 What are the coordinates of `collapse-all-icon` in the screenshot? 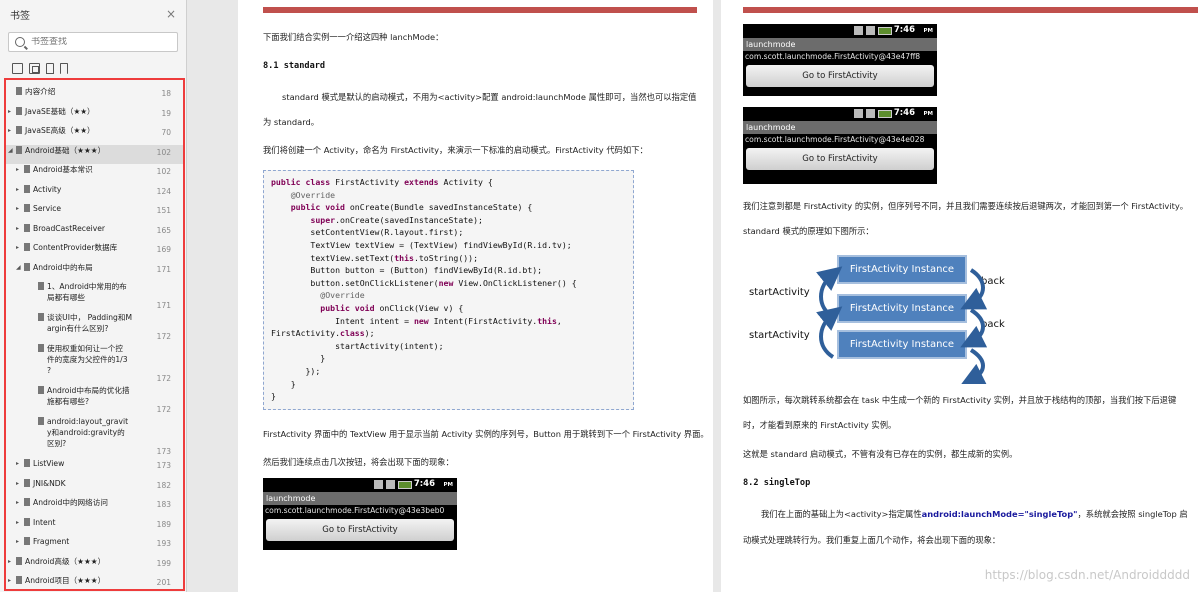 It's located at (34, 68).